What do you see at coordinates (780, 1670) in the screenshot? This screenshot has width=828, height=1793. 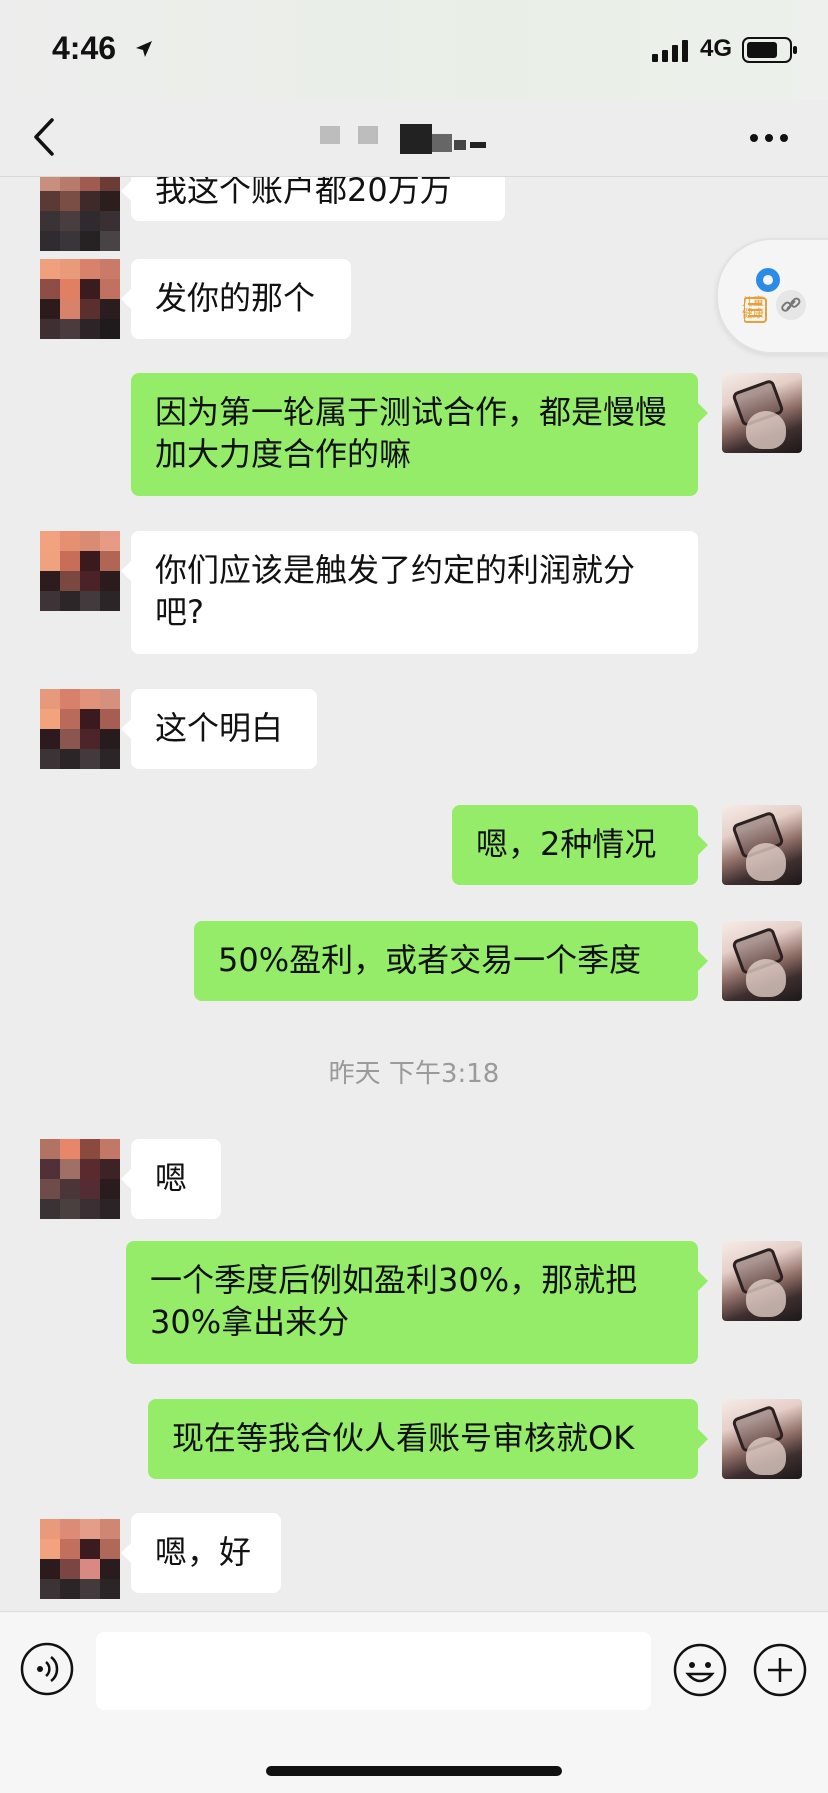 I see `plus-icon` at bounding box center [780, 1670].